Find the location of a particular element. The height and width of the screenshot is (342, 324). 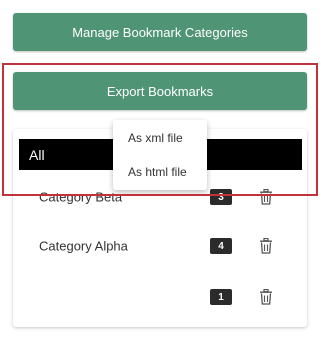

bookmark-count-badge: 4 is located at coordinates (221, 246).